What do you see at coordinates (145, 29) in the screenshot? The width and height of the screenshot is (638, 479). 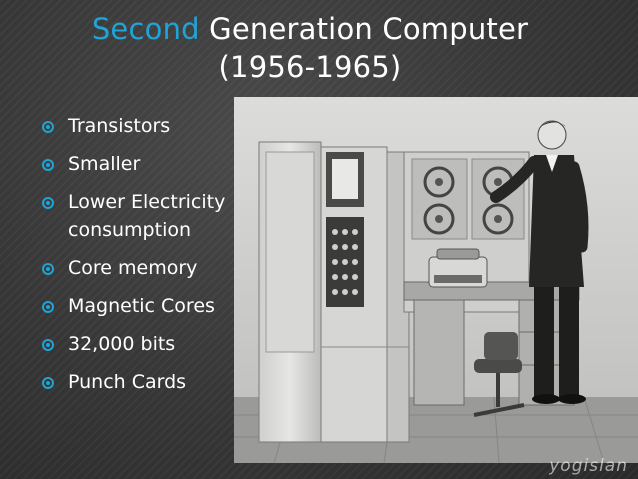 I see `title-accent: Second` at bounding box center [145, 29].